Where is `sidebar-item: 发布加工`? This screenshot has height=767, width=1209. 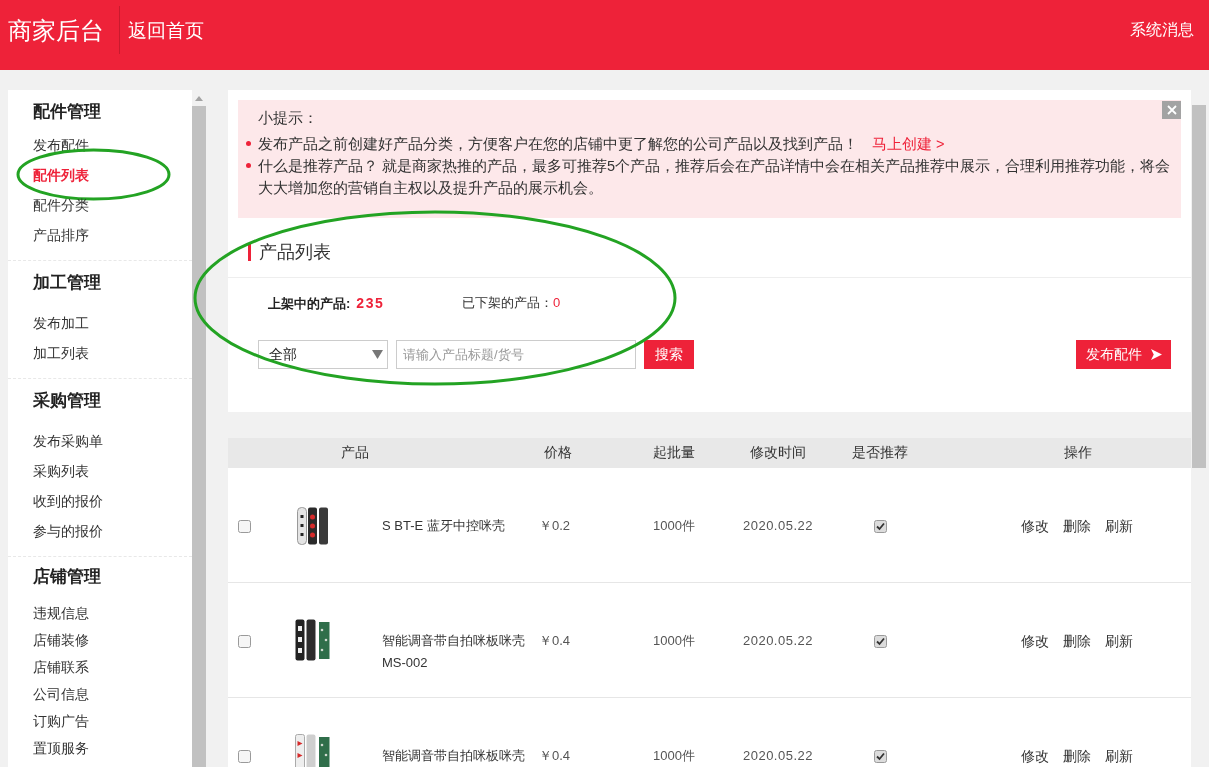 sidebar-item: 发布加工 is located at coordinates (61, 323).